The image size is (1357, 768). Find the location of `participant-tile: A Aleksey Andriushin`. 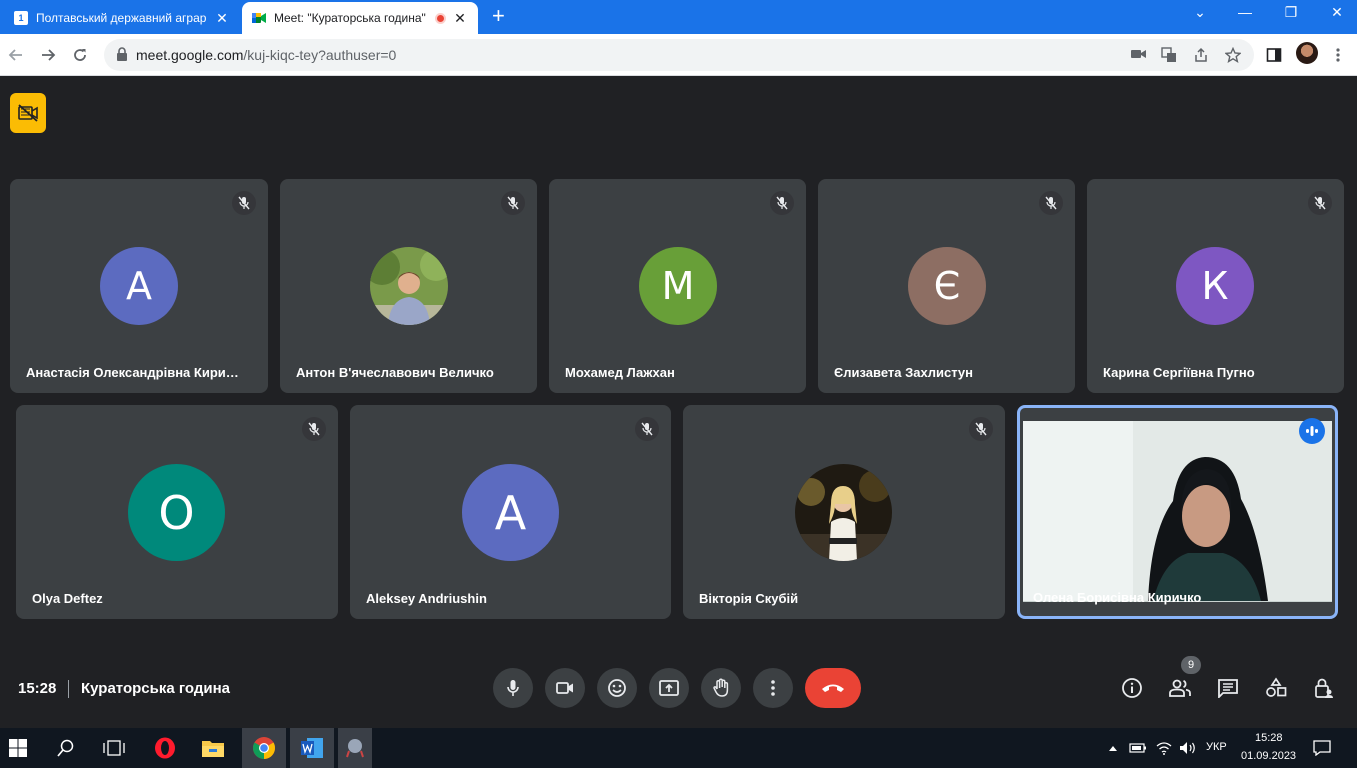

participant-tile: A Aleksey Andriushin is located at coordinates (510, 512).